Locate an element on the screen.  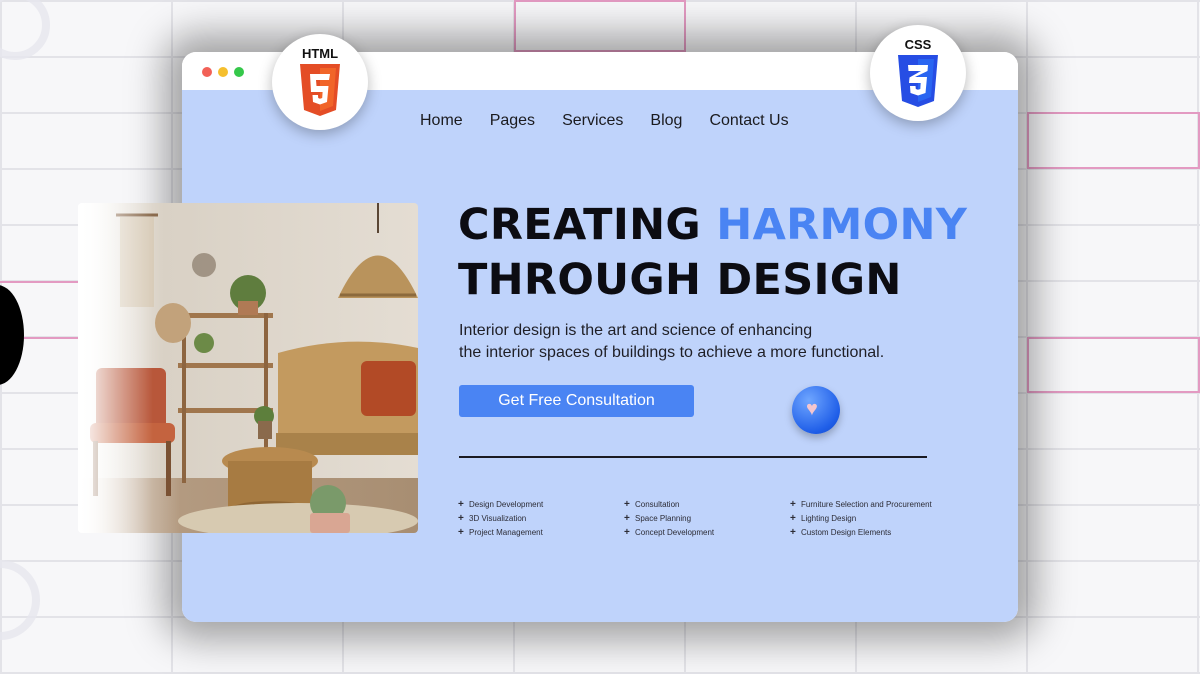
service-item: + Concept Development is located at coordinates (669, 532).